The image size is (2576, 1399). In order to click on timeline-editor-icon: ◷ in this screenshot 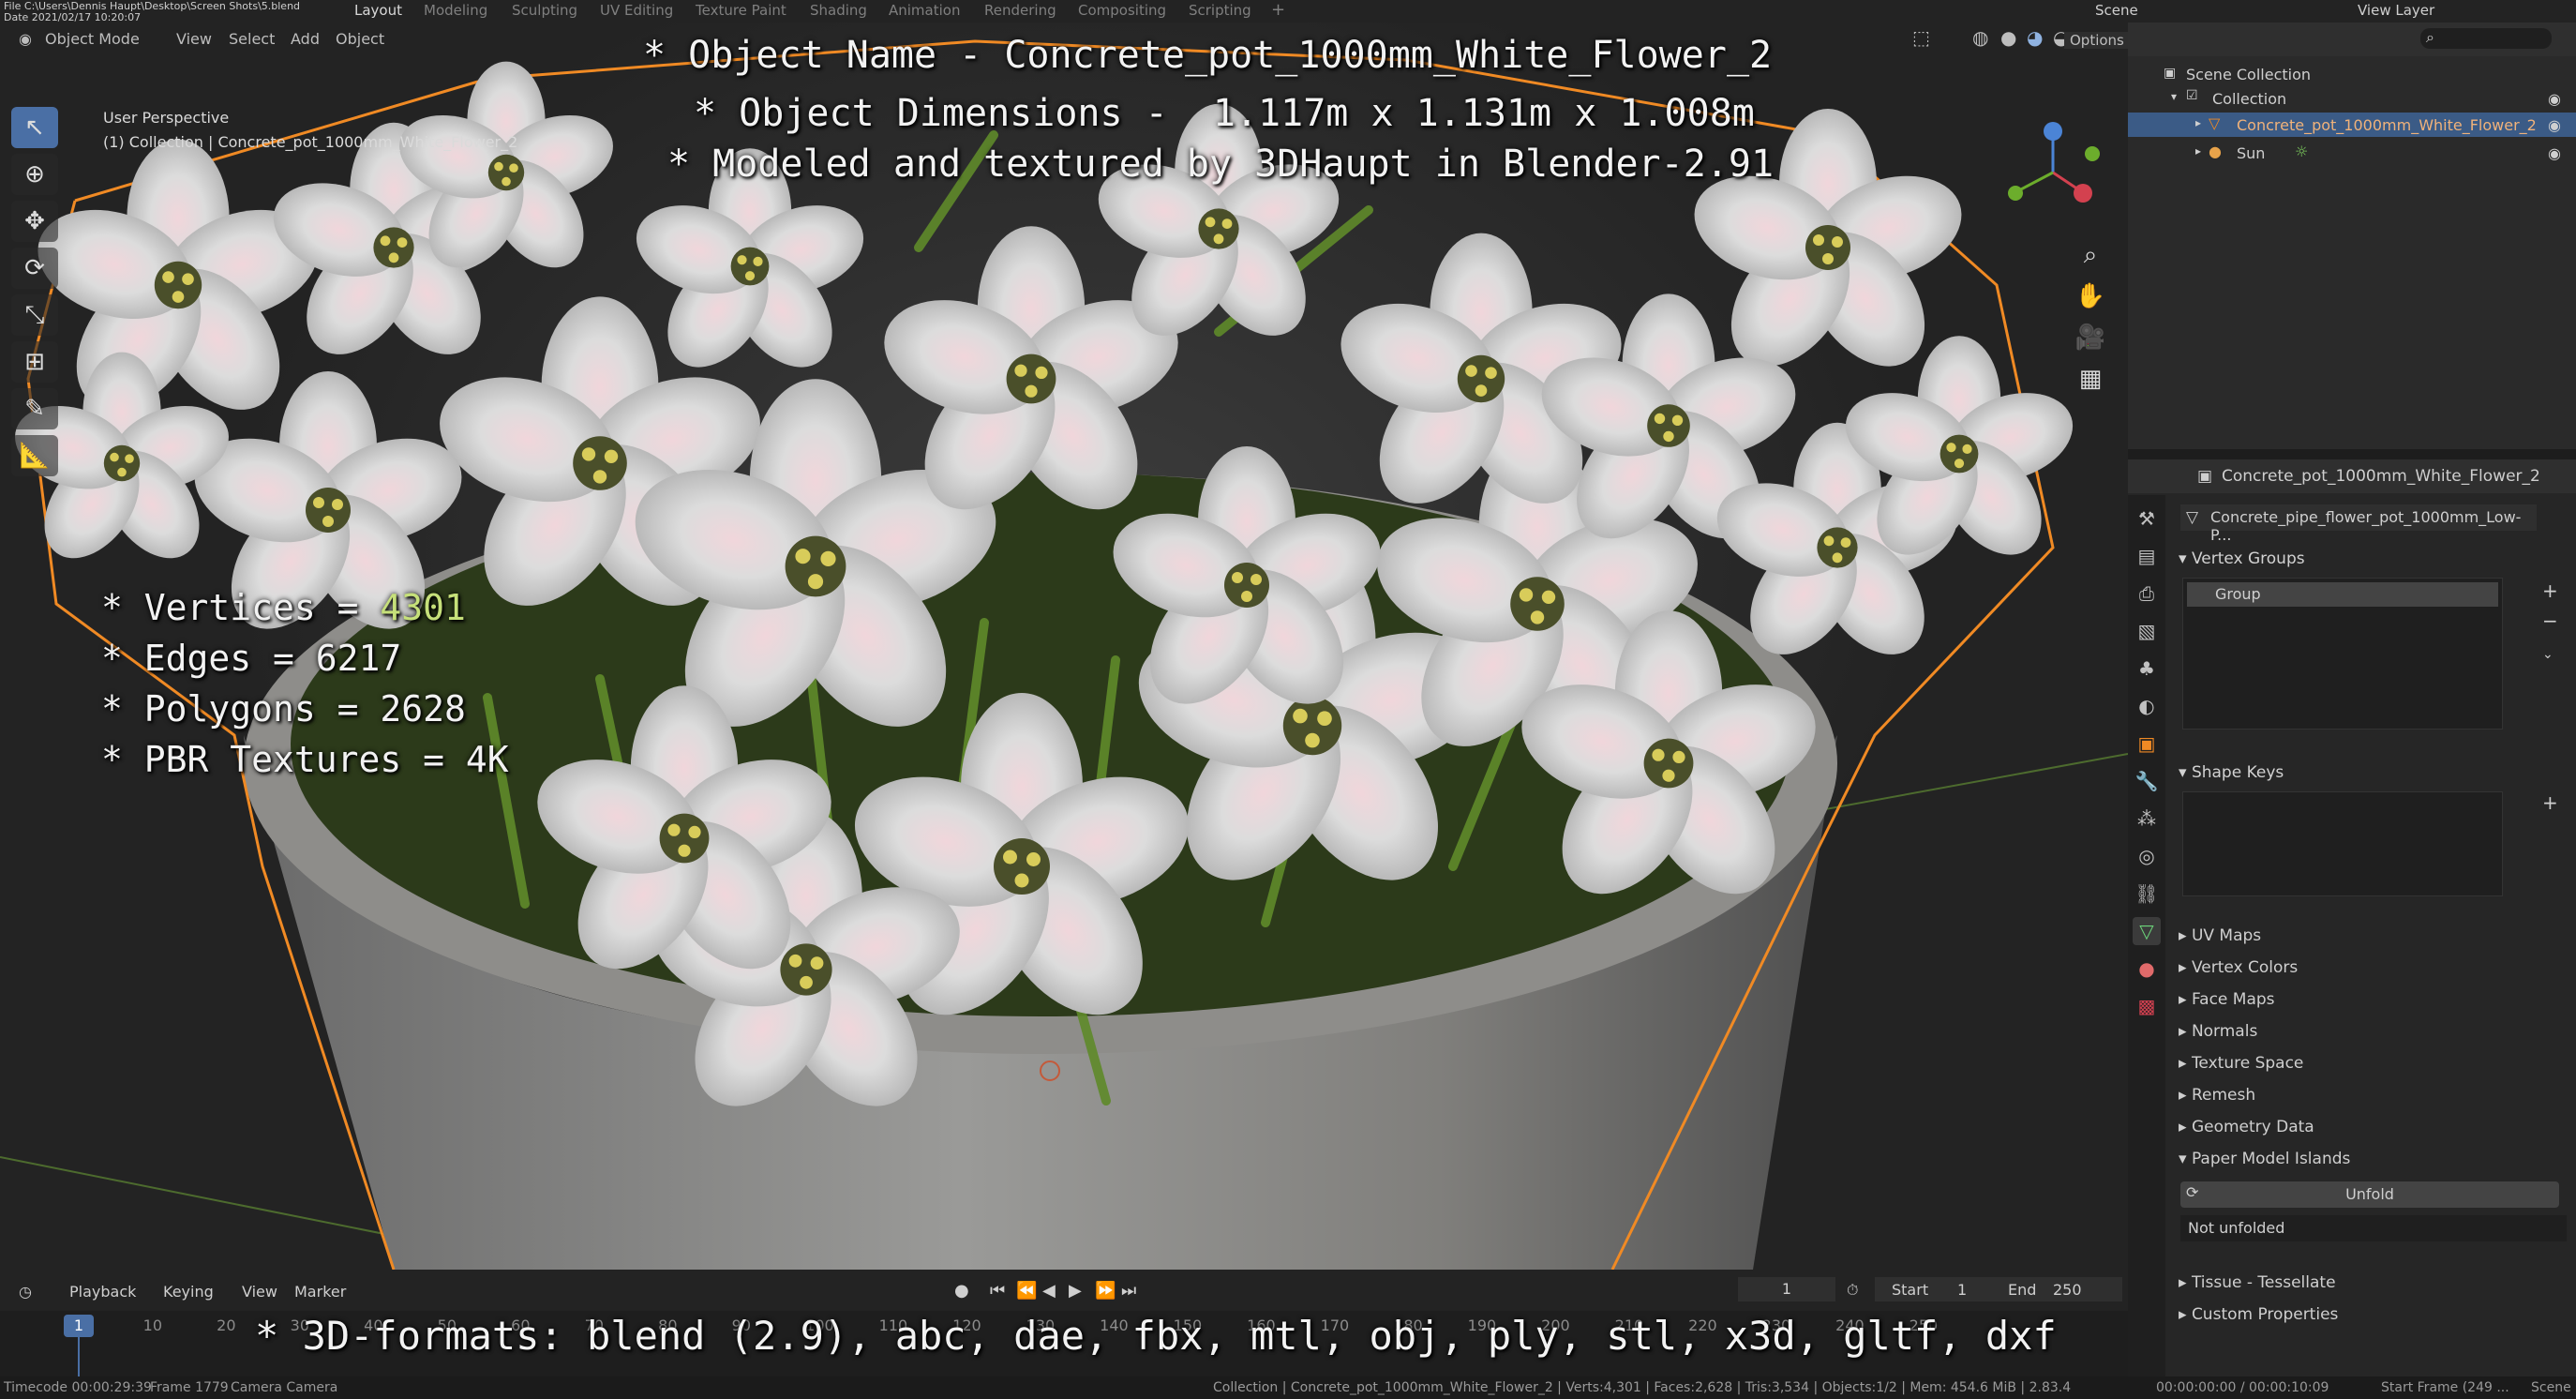, I will do `click(25, 1292)`.